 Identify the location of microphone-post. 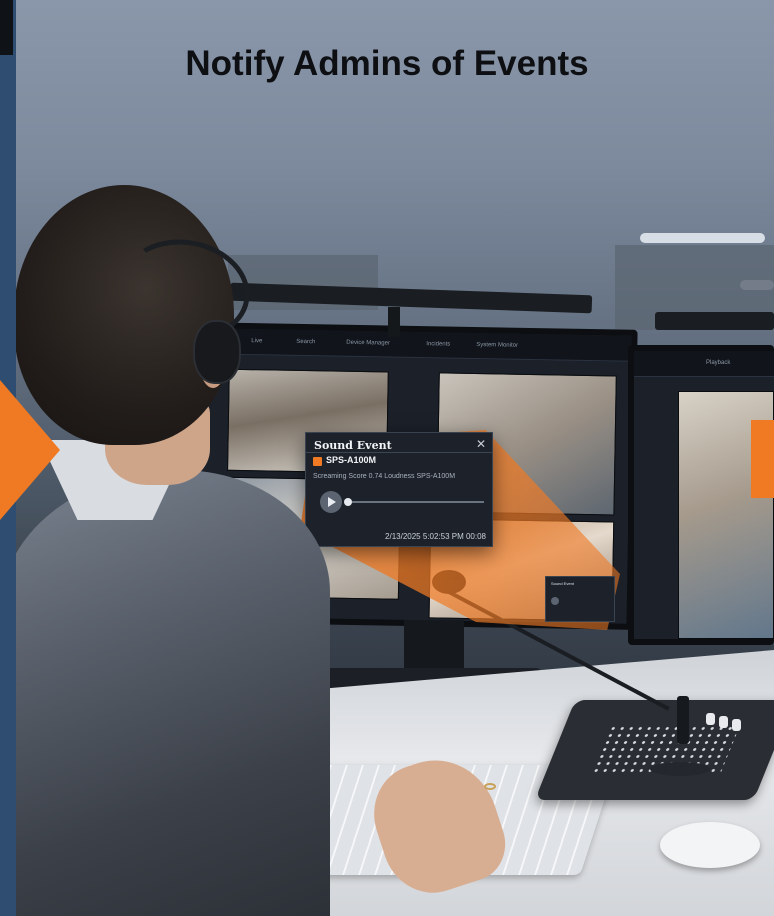
(683, 720).